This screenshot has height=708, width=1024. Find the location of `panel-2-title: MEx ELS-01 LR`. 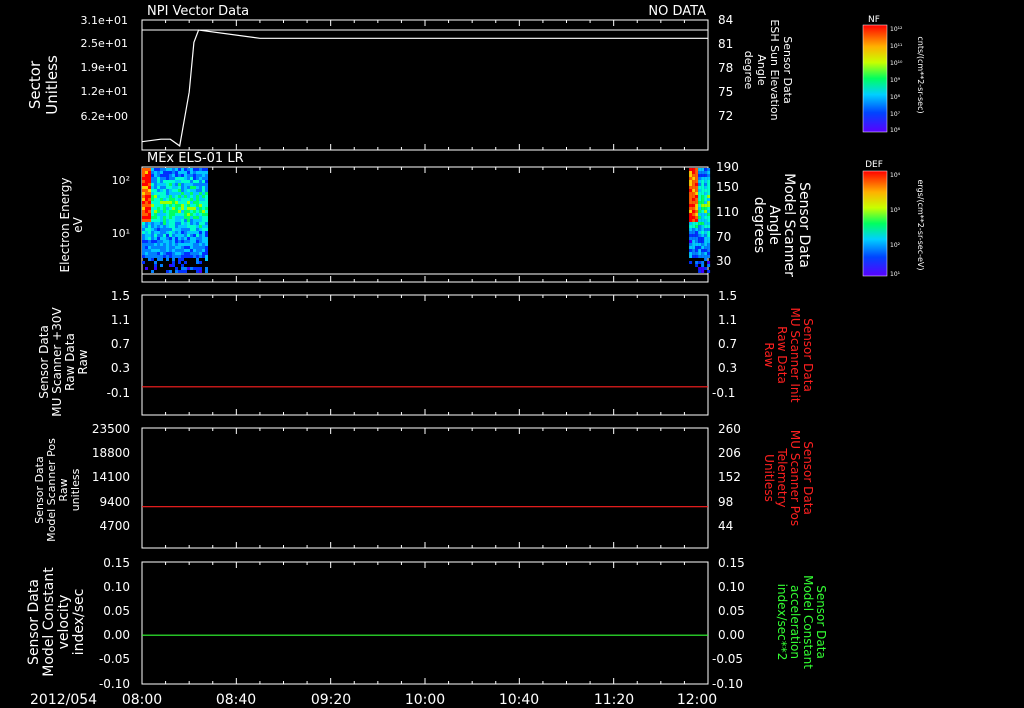

panel-2-title: MEx ELS-01 LR is located at coordinates (195, 158).